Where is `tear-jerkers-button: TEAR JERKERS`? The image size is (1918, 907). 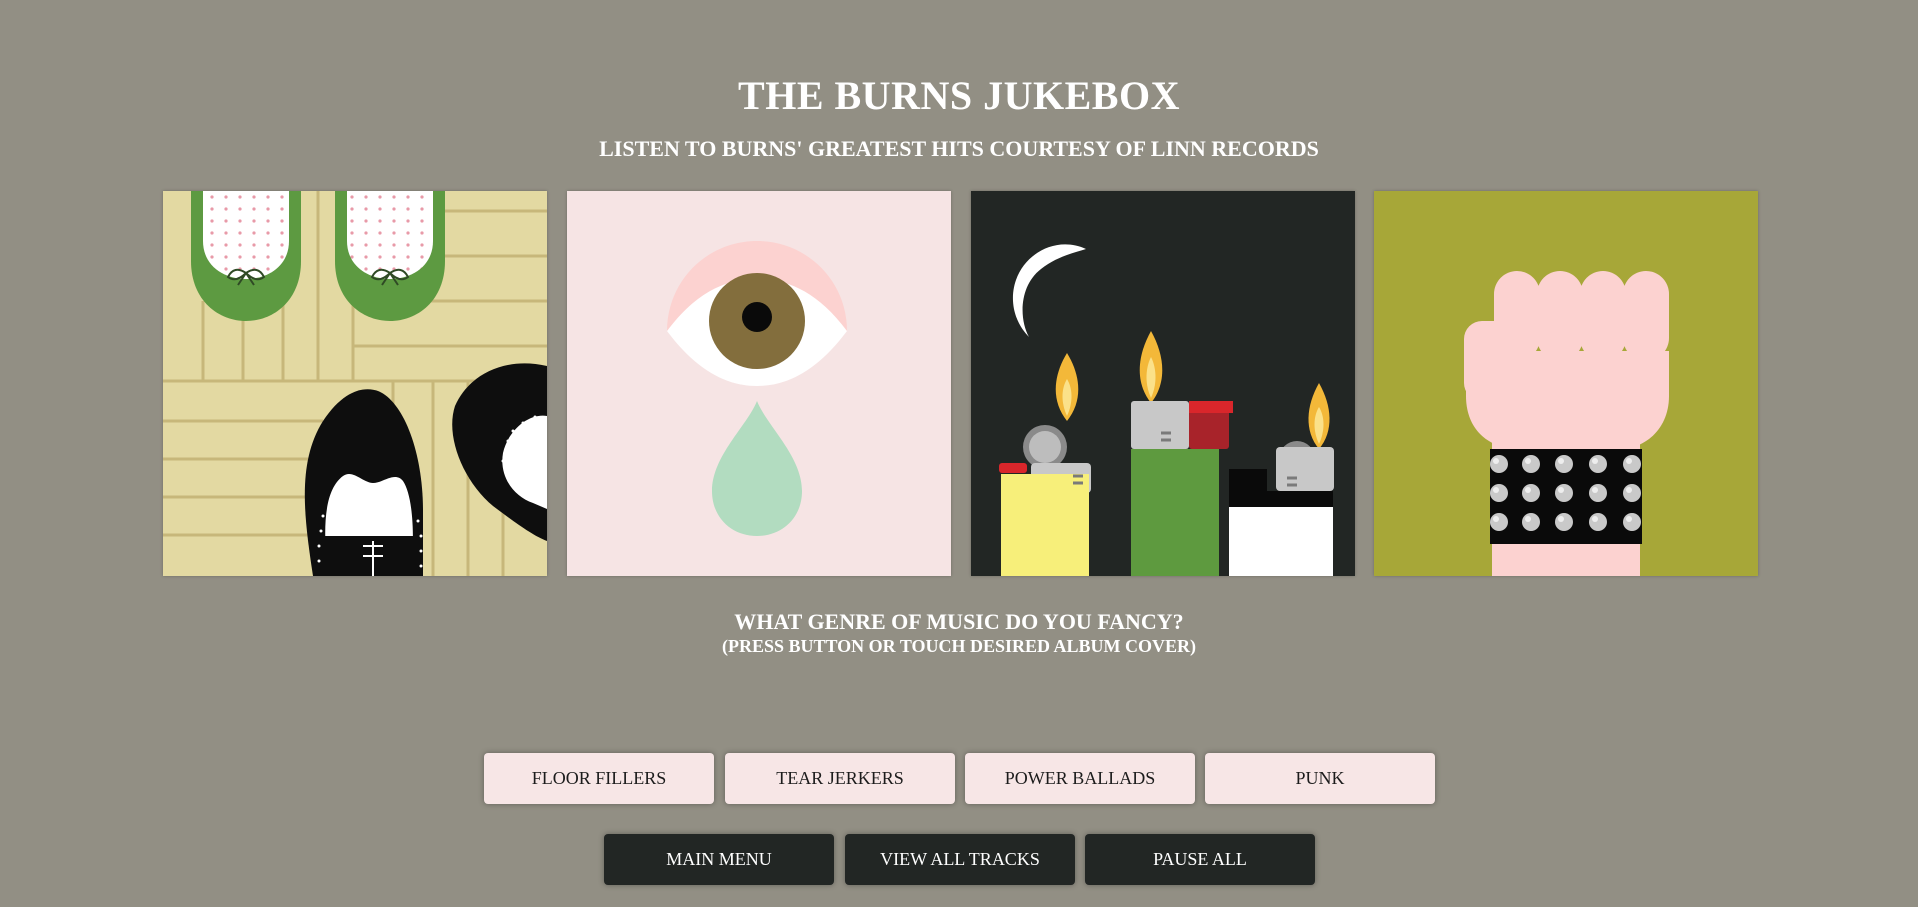
tear-jerkers-button: TEAR JERKERS is located at coordinates (840, 778).